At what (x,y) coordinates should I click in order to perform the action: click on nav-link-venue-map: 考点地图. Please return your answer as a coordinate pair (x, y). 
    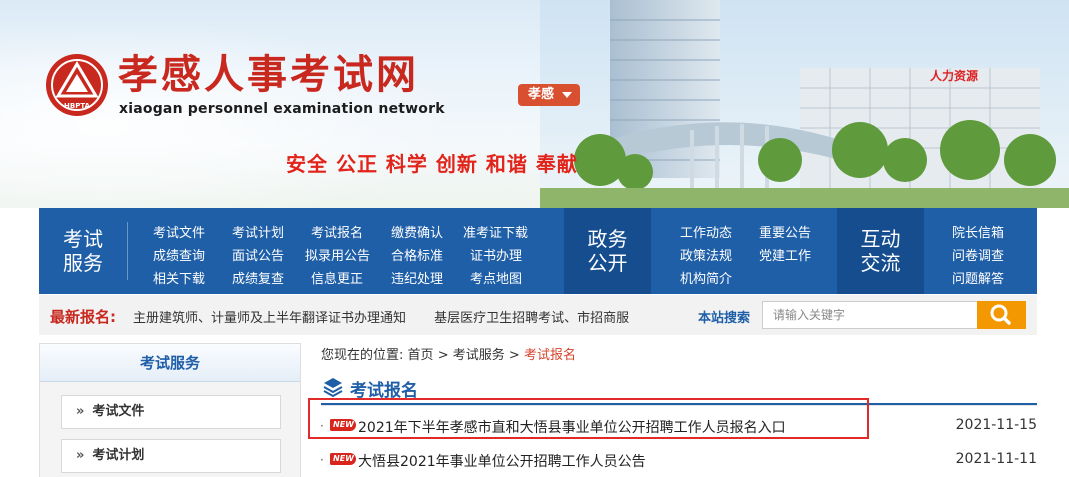
    Looking at the image, I should click on (496, 277).